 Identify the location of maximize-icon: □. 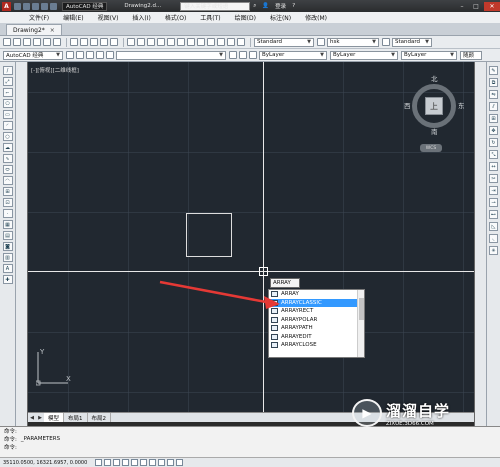
(476, 6).